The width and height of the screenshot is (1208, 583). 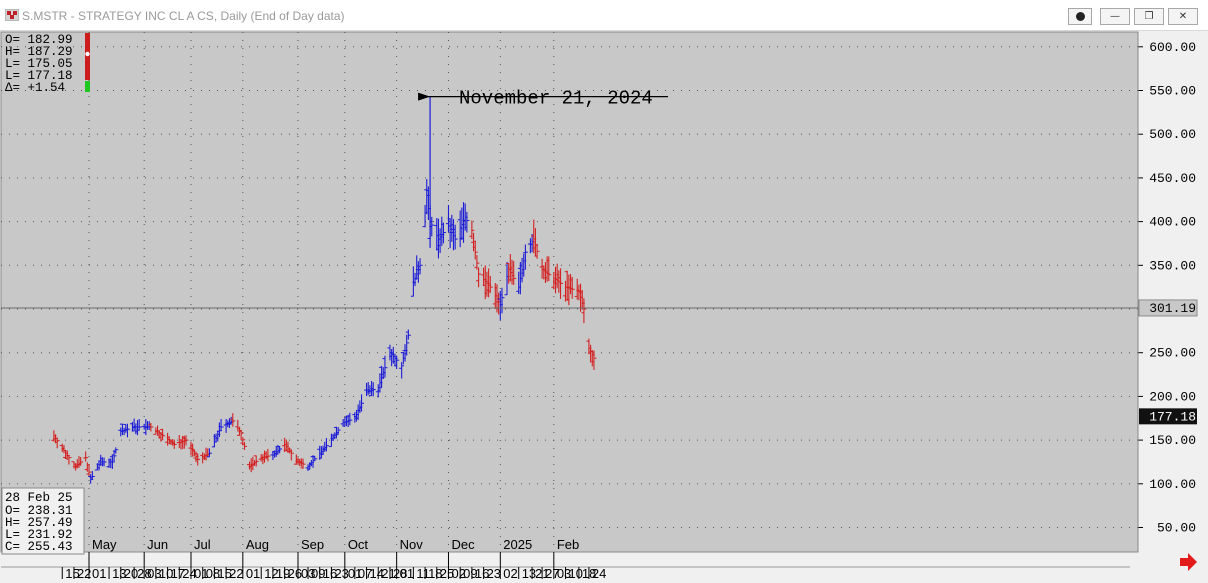 I want to click on dot-icon, so click(x=1080, y=16).